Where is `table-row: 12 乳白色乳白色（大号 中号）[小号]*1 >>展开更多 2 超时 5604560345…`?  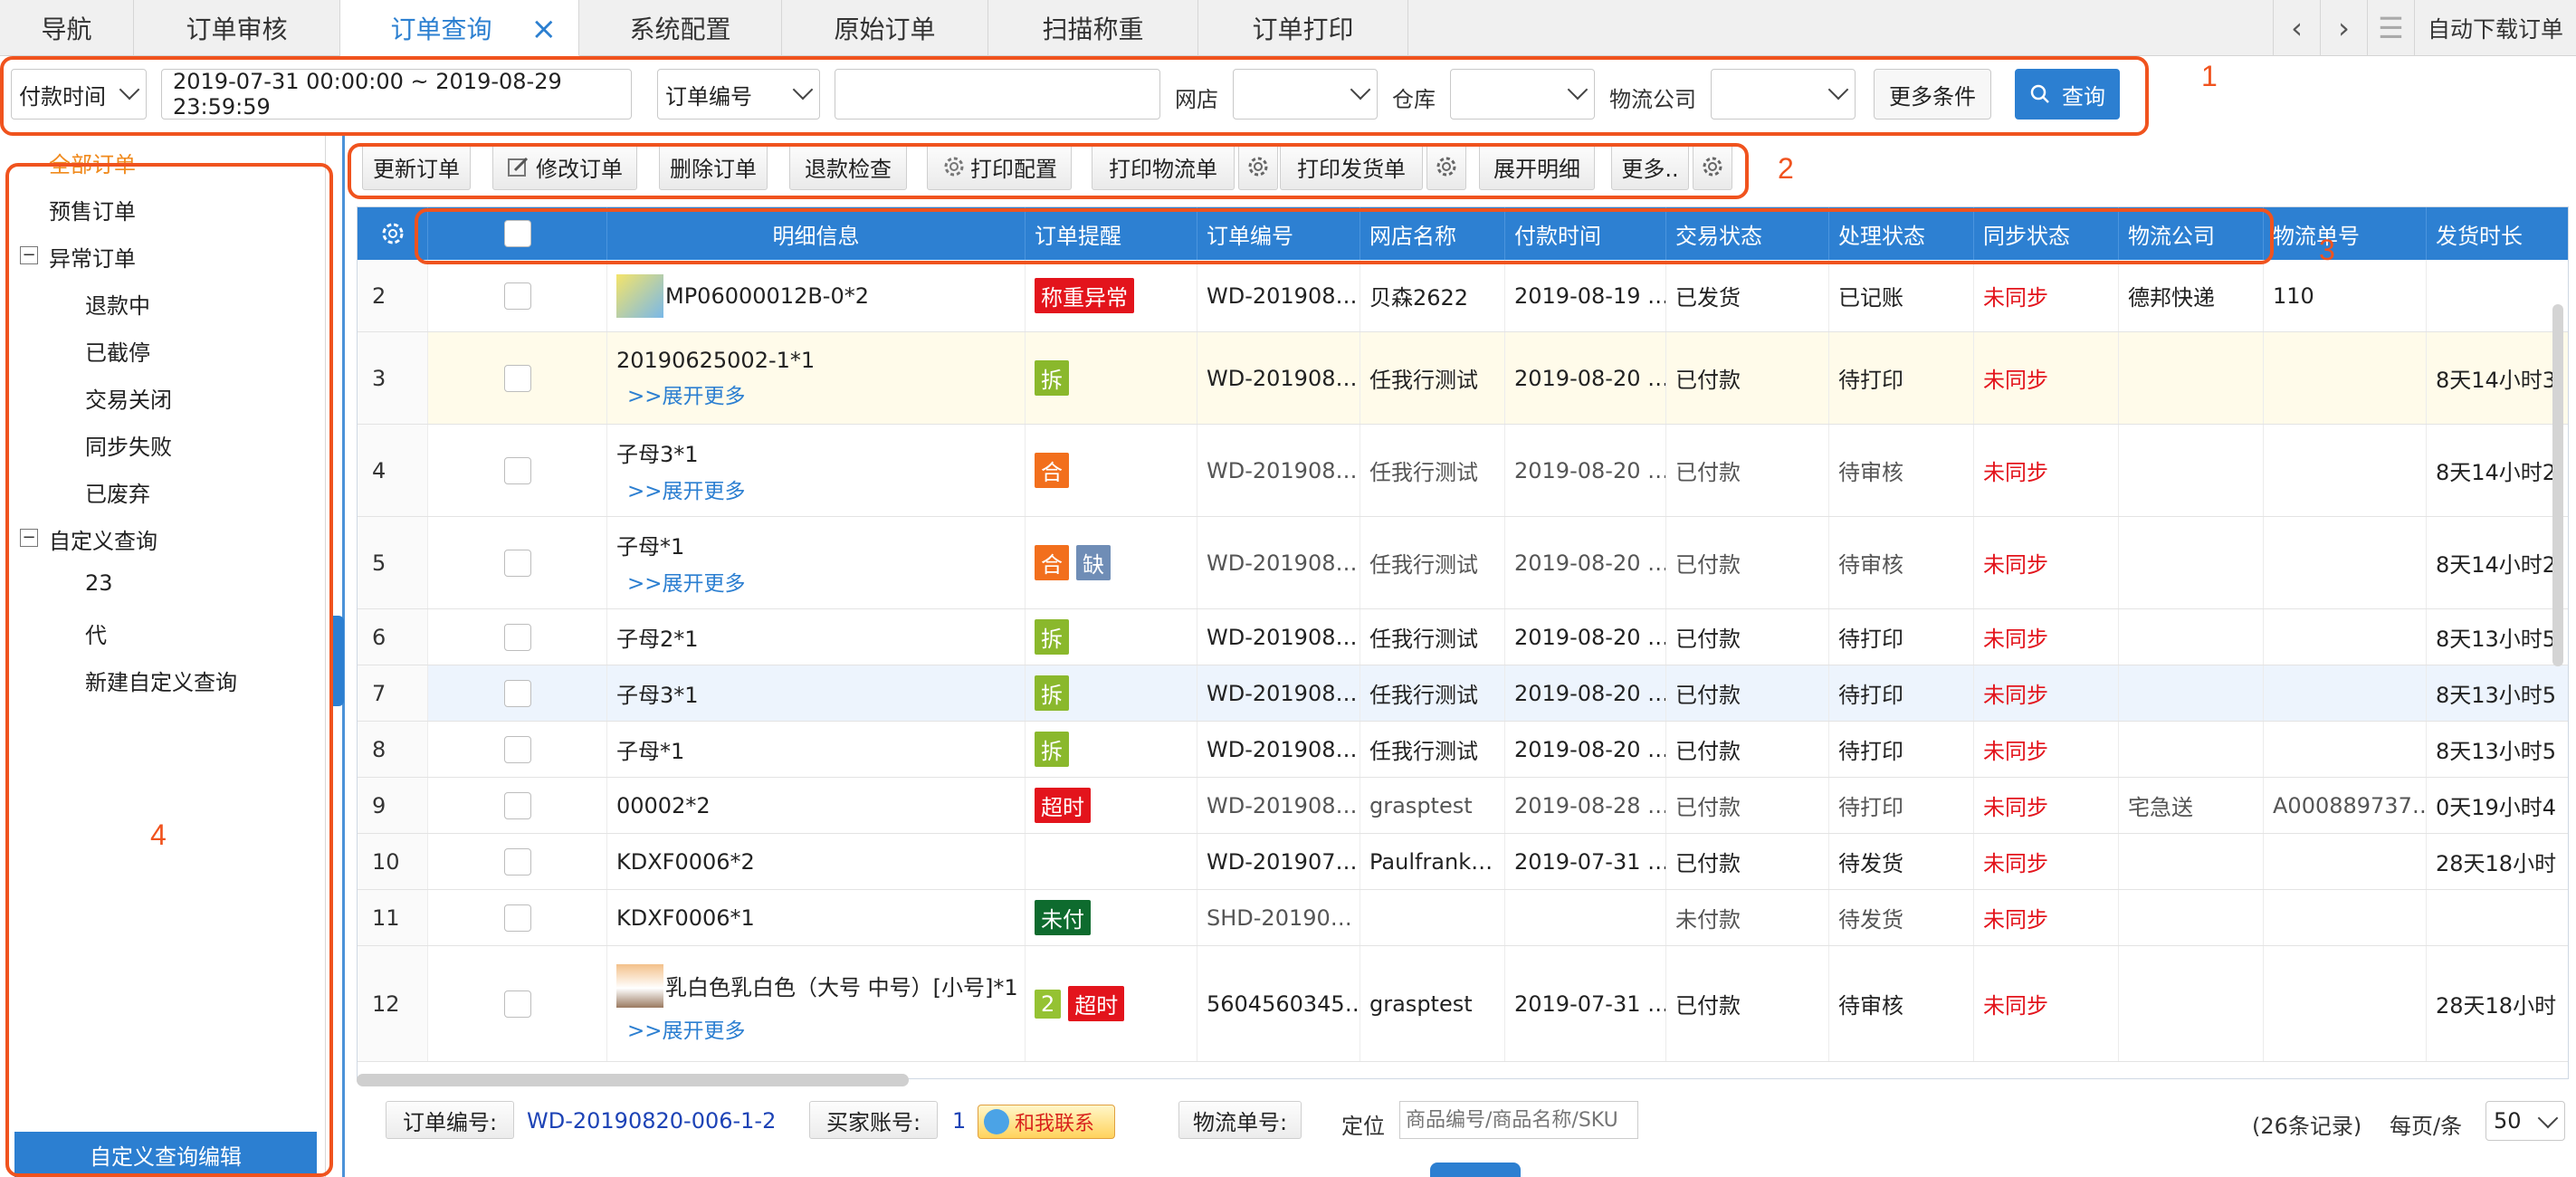
table-row: 12 乳白色乳白色（大号 中号）[小号]*1 >>展开更多 2 超时 5604560345… is located at coordinates (1463, 1004).